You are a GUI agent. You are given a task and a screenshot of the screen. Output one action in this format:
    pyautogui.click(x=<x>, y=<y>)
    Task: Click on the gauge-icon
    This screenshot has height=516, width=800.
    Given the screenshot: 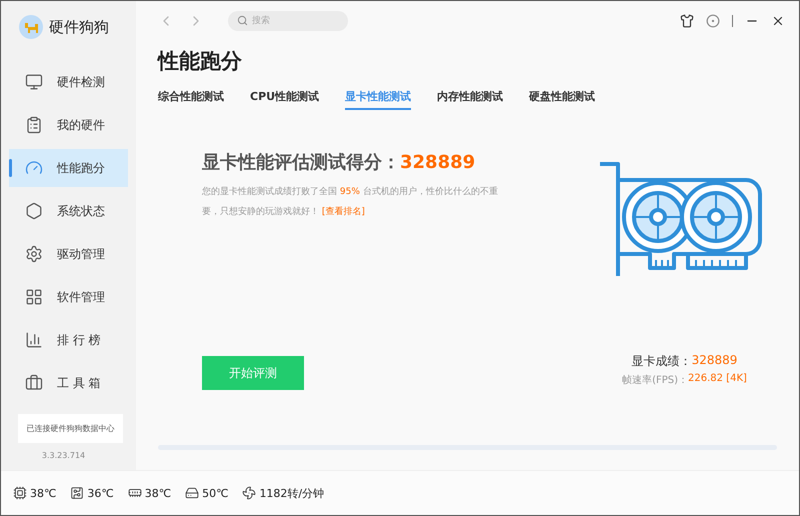 What is the action you would take?
    pyautogui.click(x=34, y=168)
    